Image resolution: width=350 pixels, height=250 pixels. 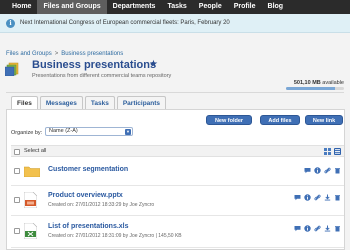 I want to click on page-title: Business presentations, so click(x=94, y=65).